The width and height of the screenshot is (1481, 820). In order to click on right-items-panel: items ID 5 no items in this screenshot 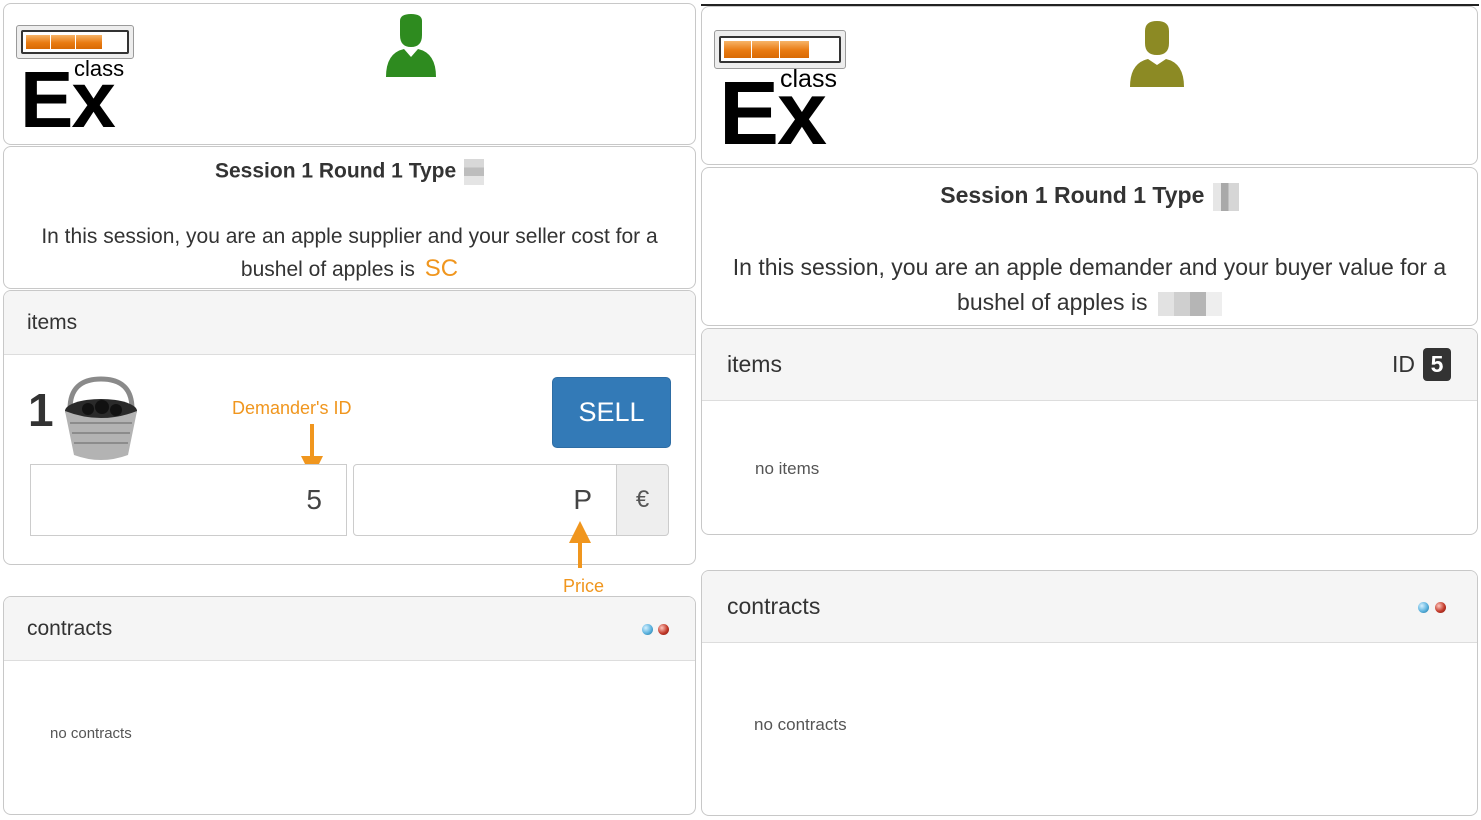, I will do `click(1089, 431)`.